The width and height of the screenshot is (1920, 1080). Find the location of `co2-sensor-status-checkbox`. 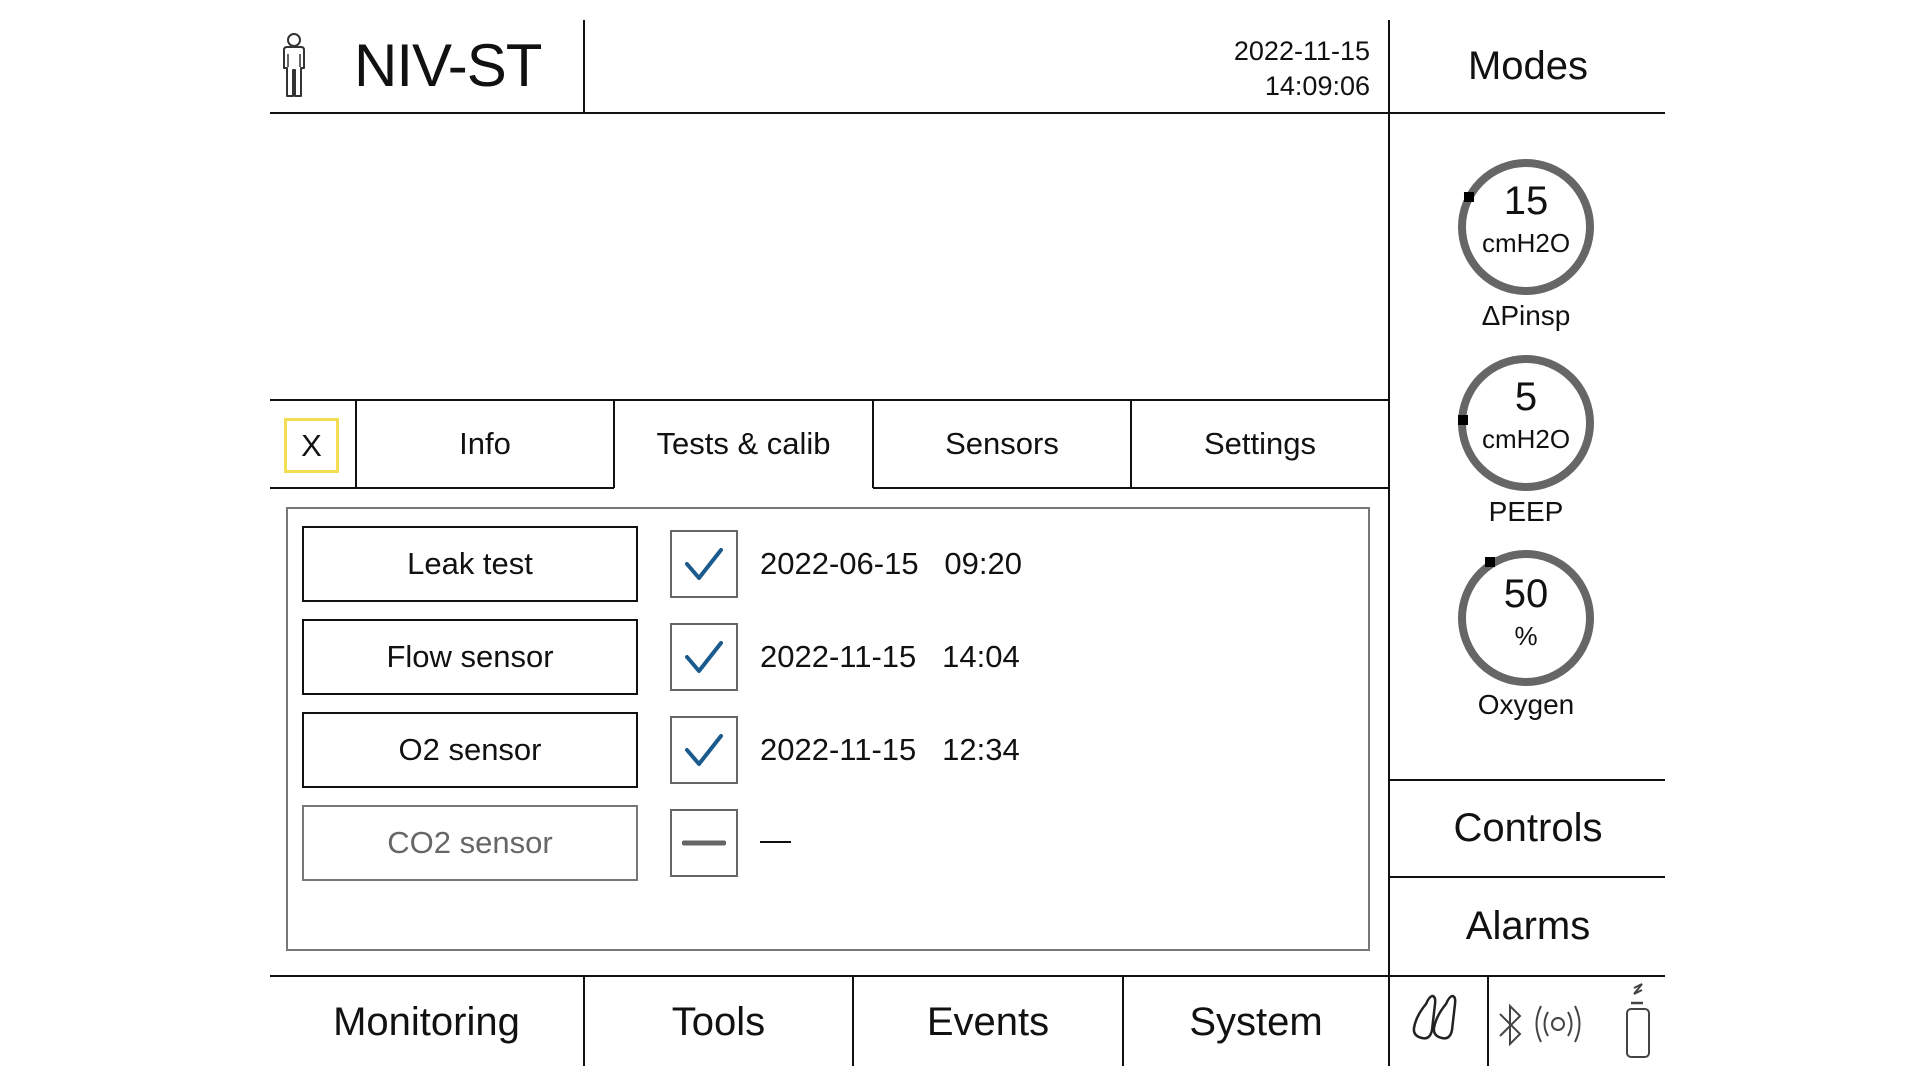

co2-sensor-status-checkbox is located at coordinates (704, 843).